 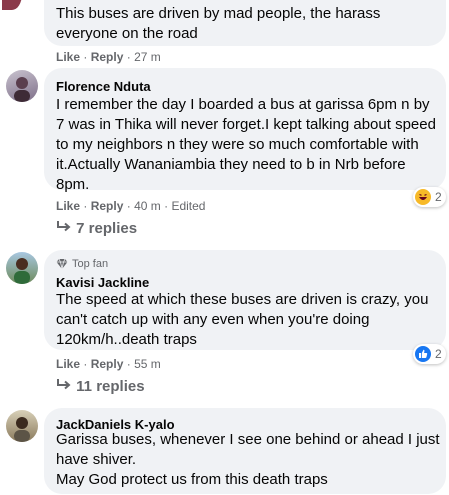 What do you see at coordinates (423, 354) in the screenshot?
I see `like-reaction-icon` at bounding box center [423, 354].